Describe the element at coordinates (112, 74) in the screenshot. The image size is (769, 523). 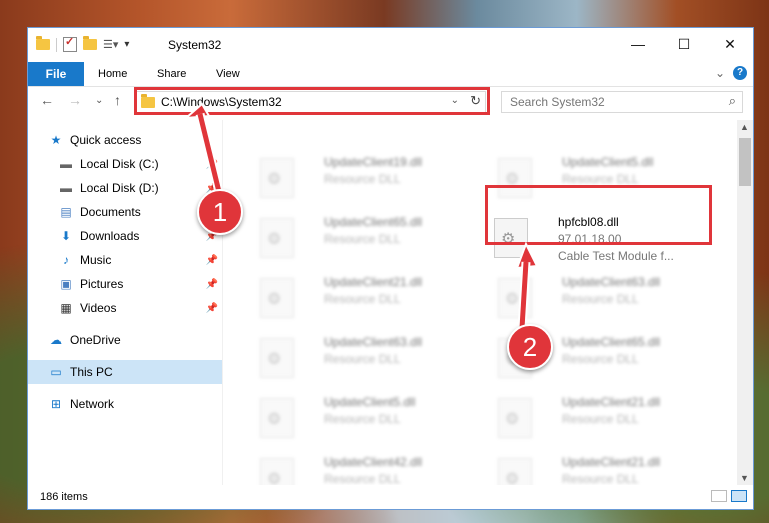
I see `tab-home: Home` at that location.